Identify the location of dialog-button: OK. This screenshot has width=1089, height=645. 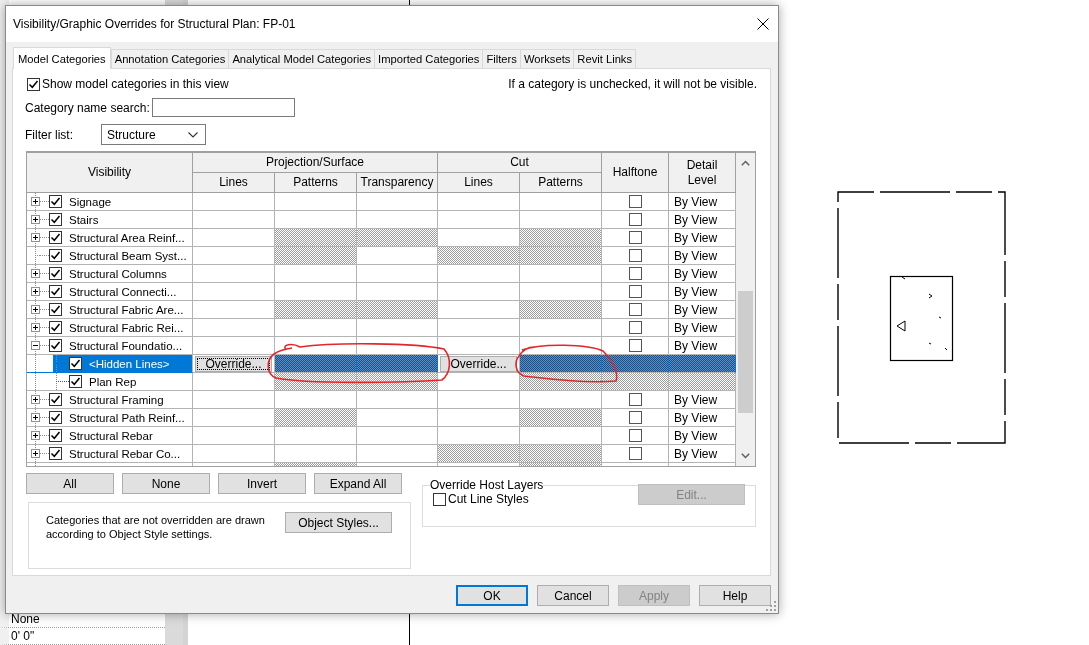
(492, 595).